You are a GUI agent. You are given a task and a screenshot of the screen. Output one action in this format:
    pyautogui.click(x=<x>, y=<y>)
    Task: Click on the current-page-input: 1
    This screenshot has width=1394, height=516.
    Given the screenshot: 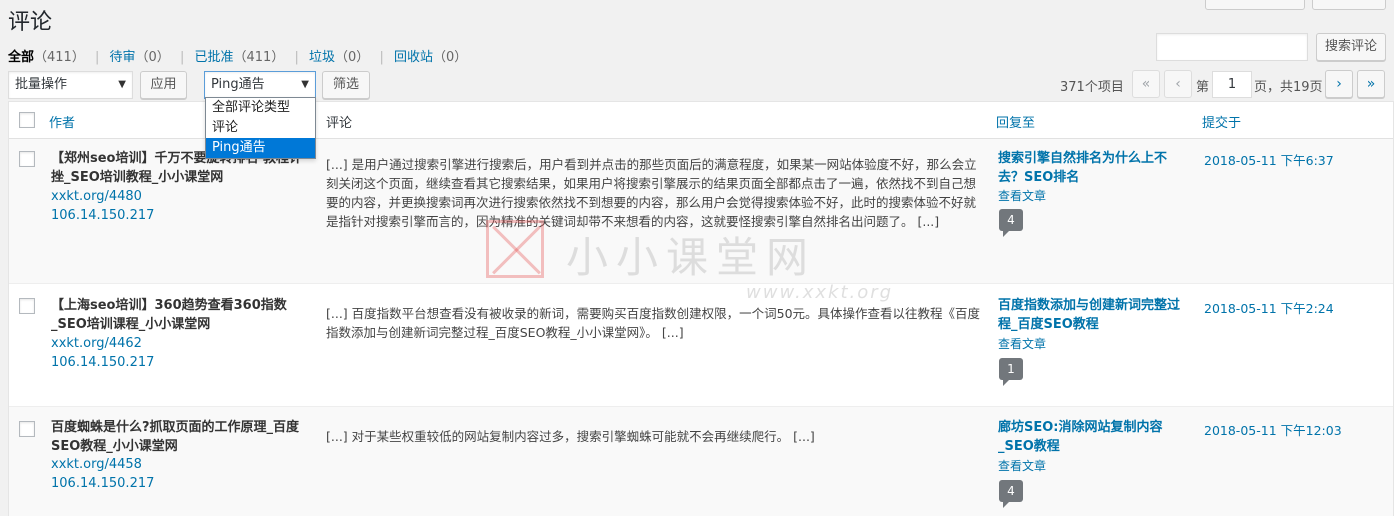 What is the action you would take?
    pyautogui.click(x=1232, y=84)
    